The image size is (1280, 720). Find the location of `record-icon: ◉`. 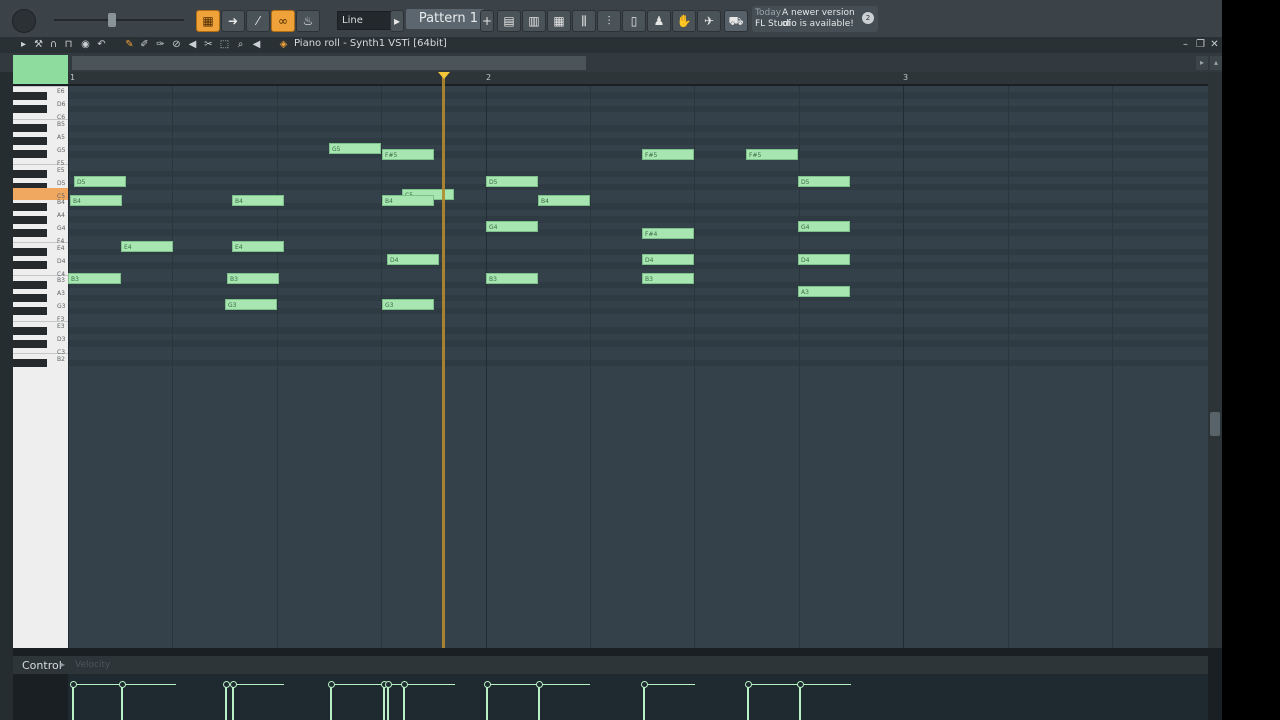

record-icon: ◉ is located at coordinates (85, 44).